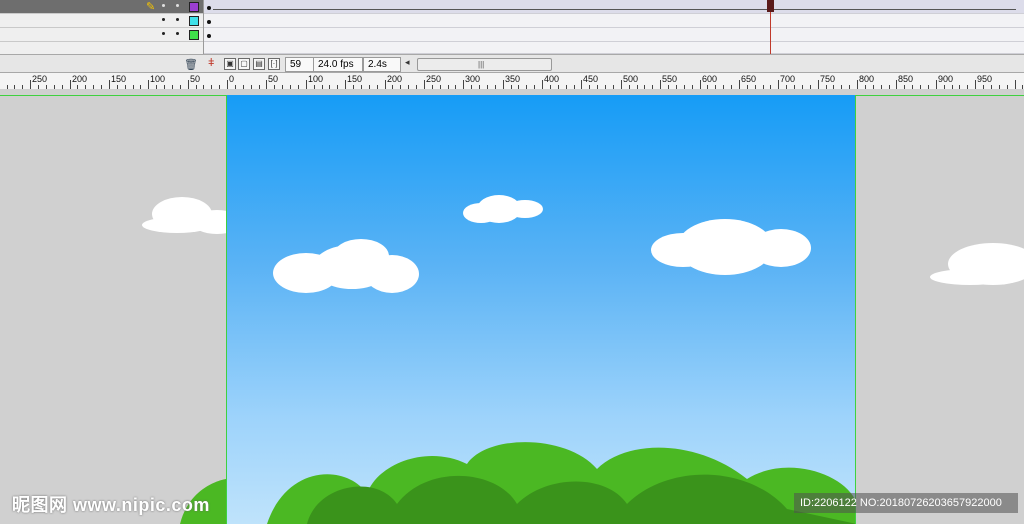 This screenshot has height=524, width=1024. Describe the element at coordinates (211, 63) in the screenshot. I see `center-frame-icon: ǂ` at that location.